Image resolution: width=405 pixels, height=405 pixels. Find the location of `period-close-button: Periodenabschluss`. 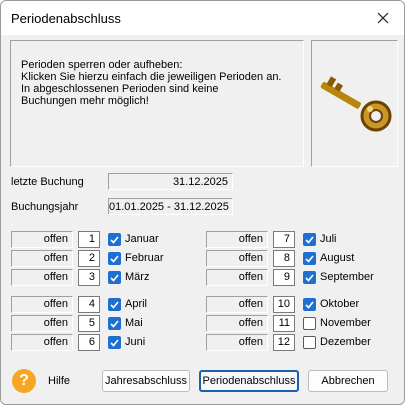

period-close-button: Periodenabschluss is located at coordinates (249, 381).